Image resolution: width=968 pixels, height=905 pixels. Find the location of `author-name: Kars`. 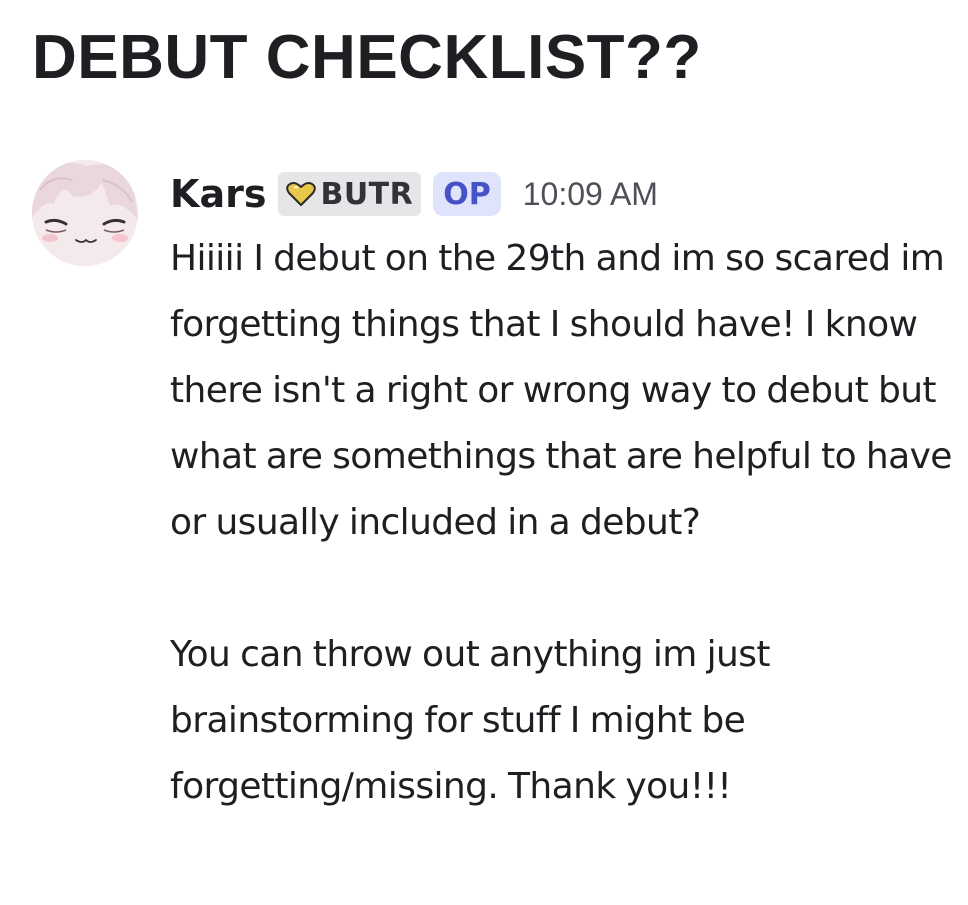

author-name: Kars is located at coordinates (218, 194).